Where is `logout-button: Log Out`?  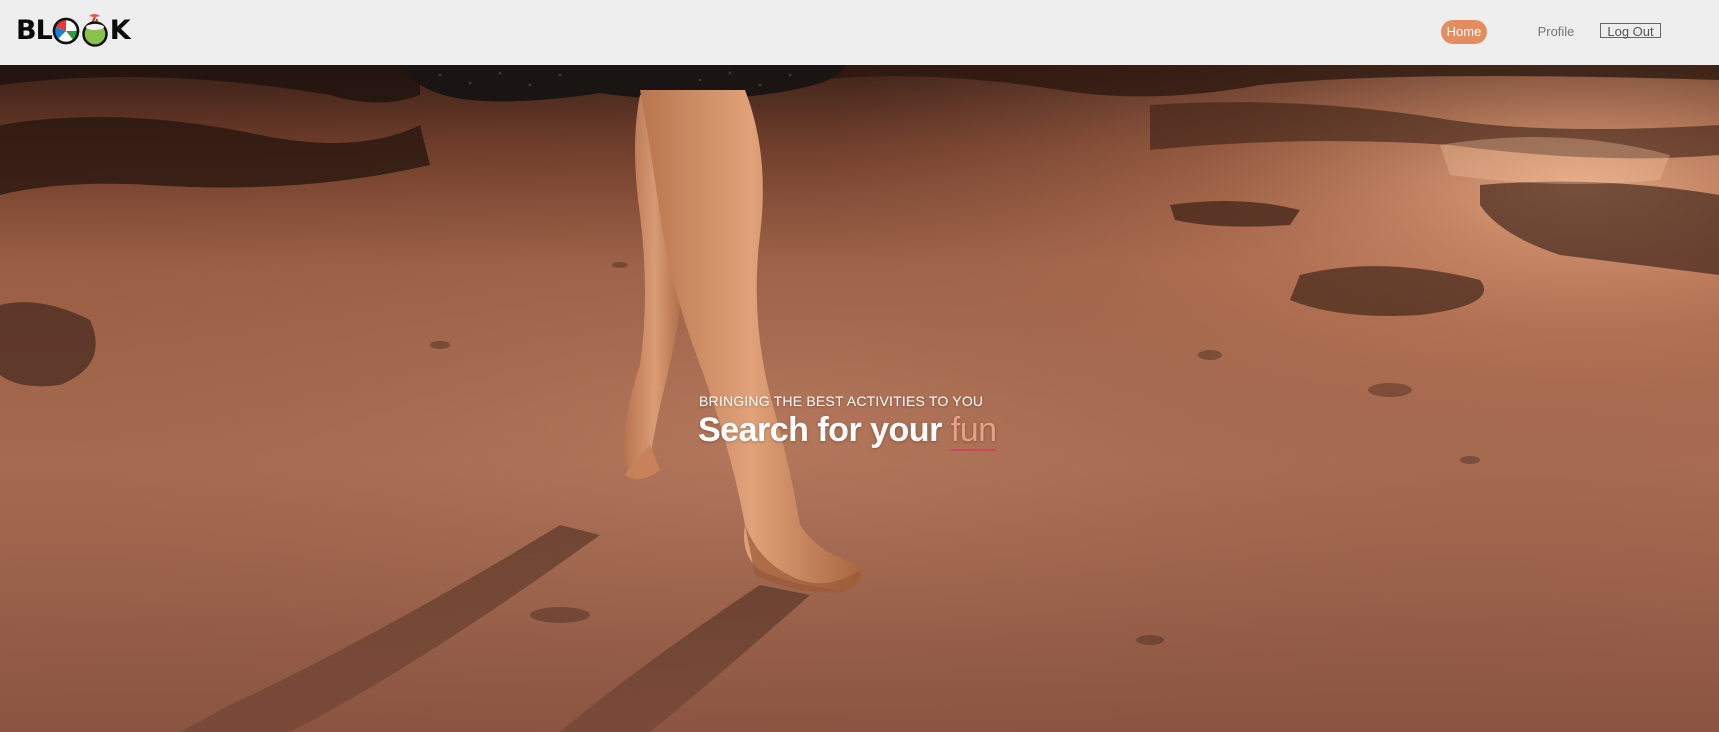
logout-button: Log Out is located at coordinates (1630, 31).